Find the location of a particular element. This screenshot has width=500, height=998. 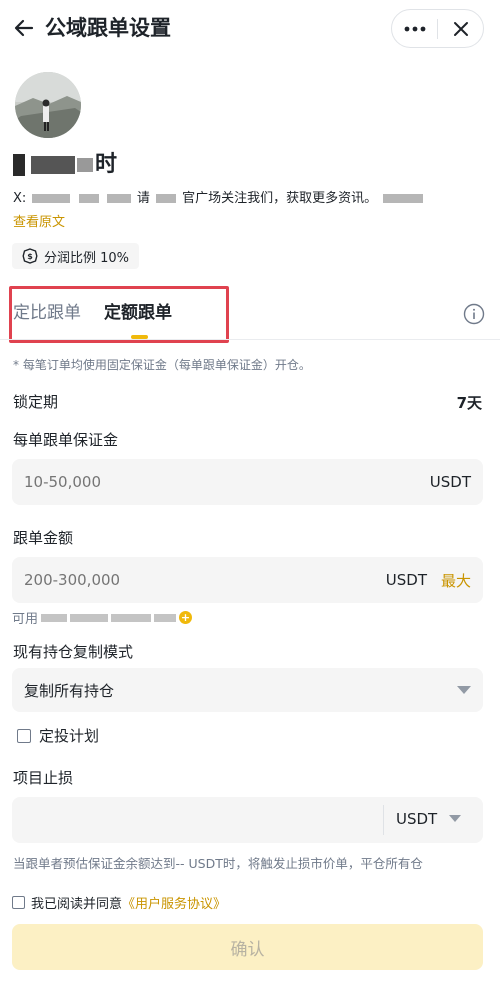

margin-per-order-field: USDT is located at coordinates (247, 482).